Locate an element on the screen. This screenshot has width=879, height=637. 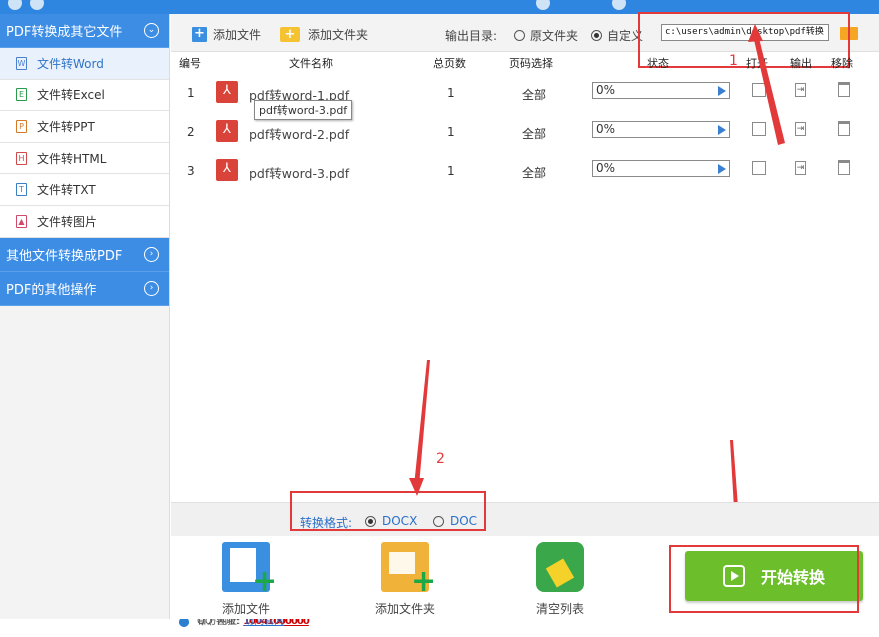
sidebar-item-ppt: P 文件转PPT is located at coordinates (84, 127).